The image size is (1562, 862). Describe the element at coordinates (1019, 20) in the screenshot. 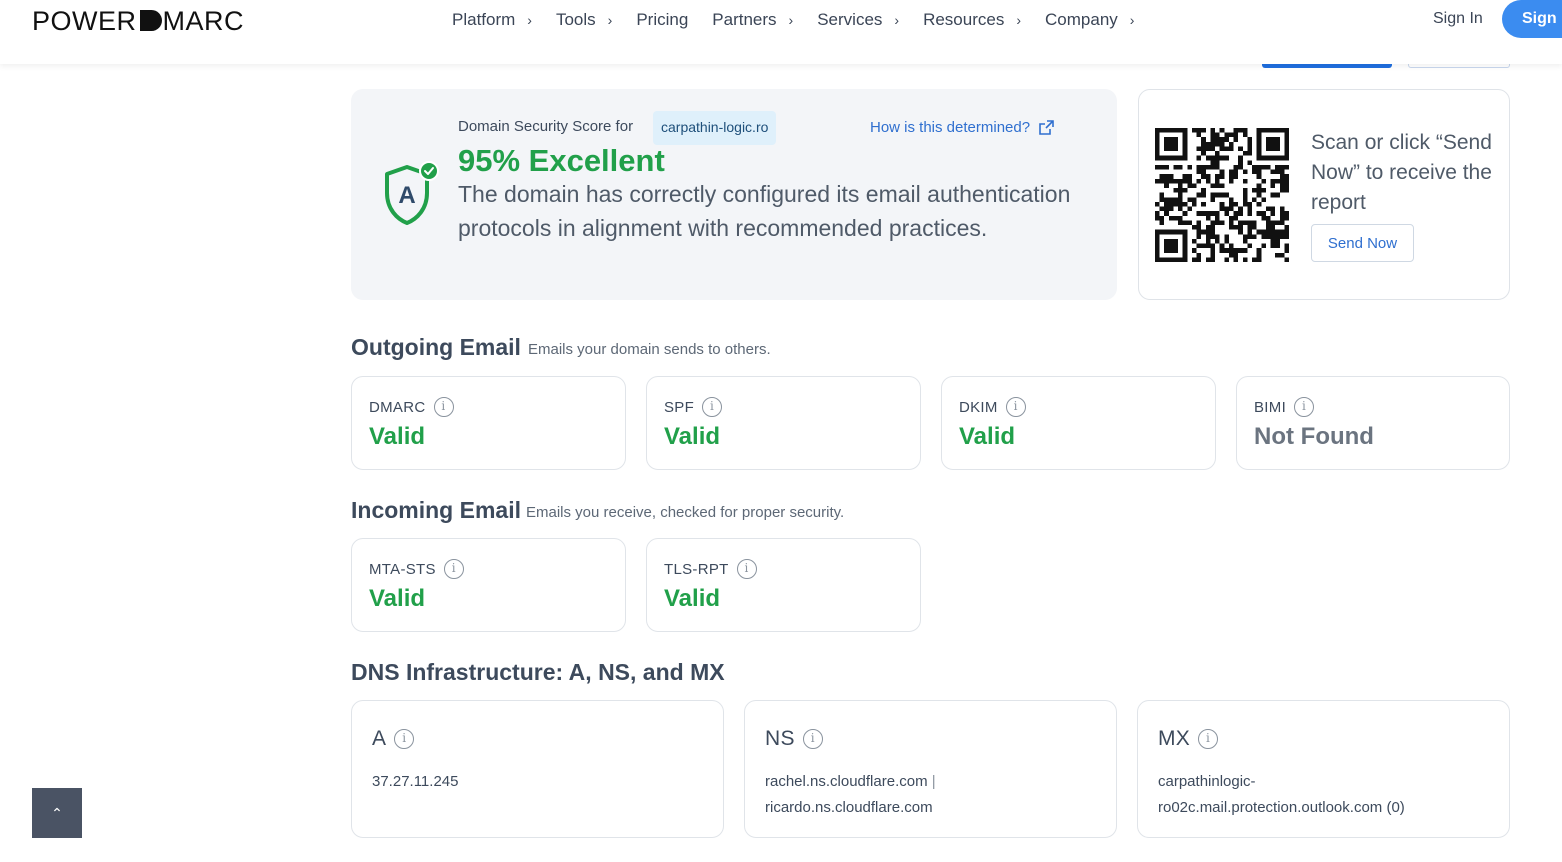

I see `chevron-right-icon: ›` at that location.